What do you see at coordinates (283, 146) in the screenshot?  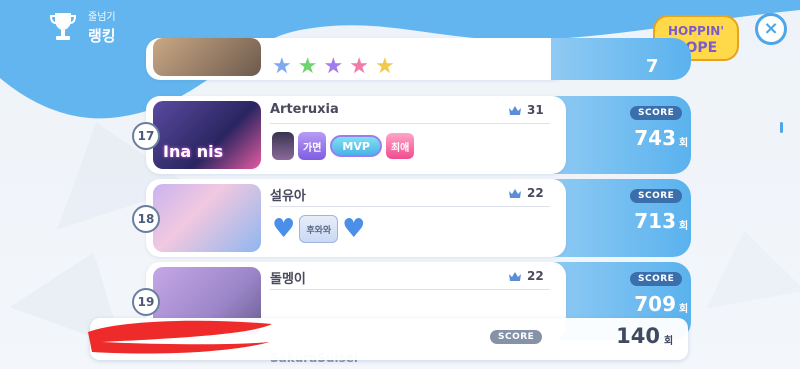 I see `avatar-badge` at bounding box center [283, 146].